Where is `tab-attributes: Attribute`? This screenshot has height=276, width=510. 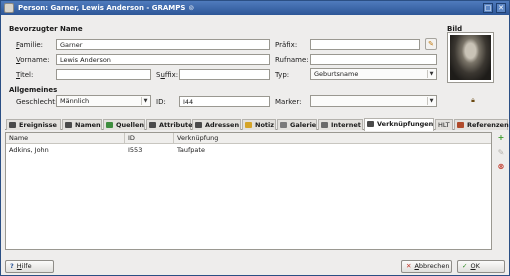
tab-attributes: Attribute is located at coordinates (169, 124).